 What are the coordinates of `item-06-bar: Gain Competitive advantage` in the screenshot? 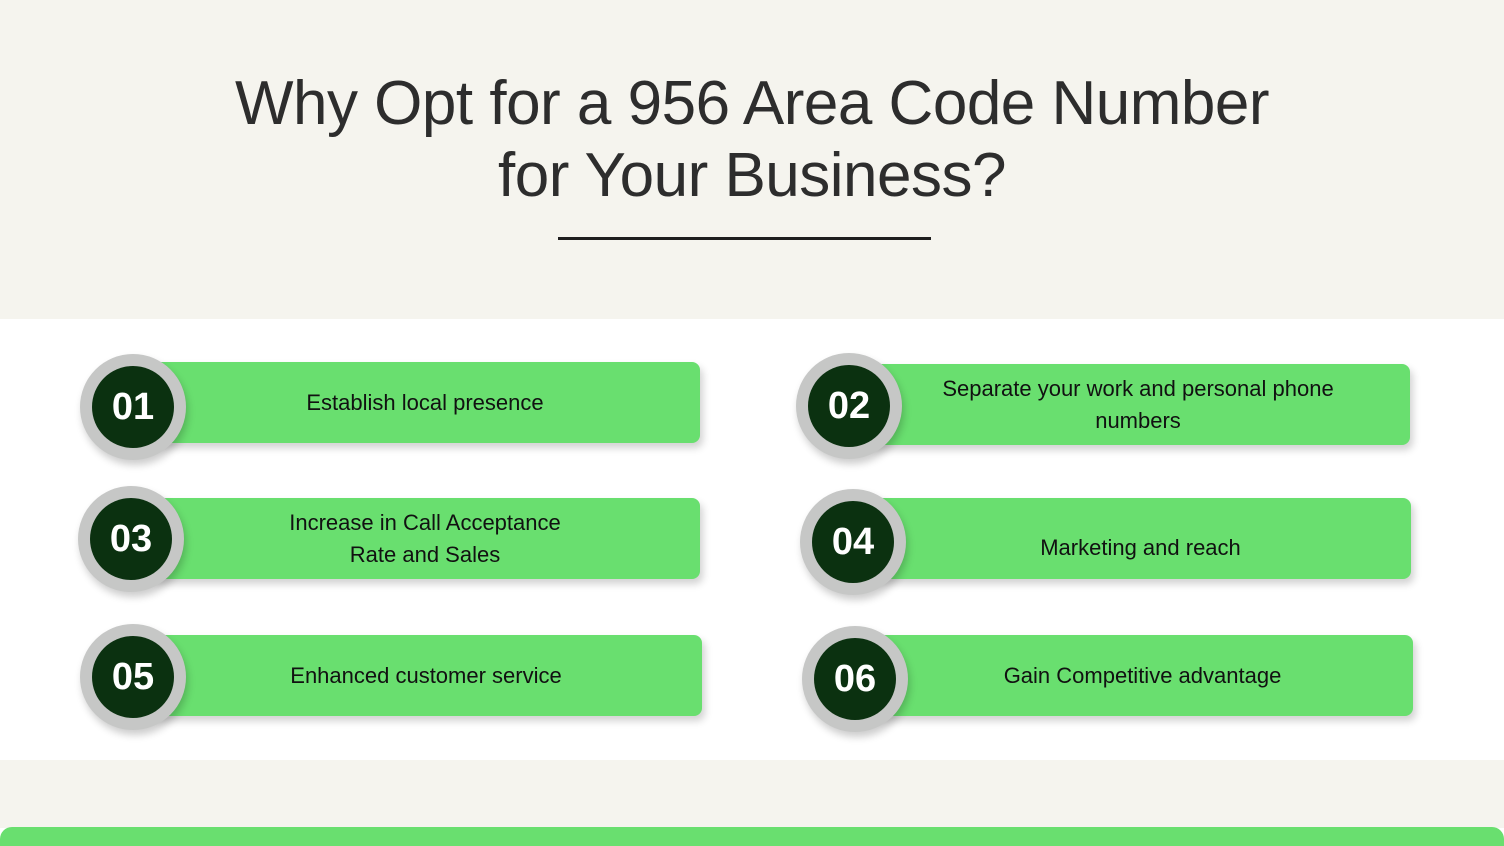 It's located at (1142, 675).